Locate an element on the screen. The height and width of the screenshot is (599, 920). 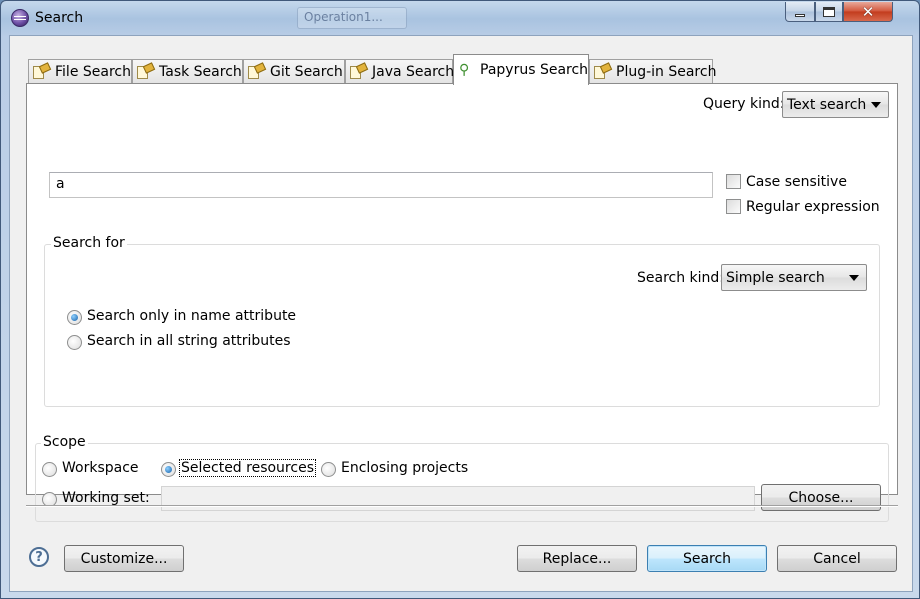
workspace-label: Workspace is located at coordinates (100, 468).